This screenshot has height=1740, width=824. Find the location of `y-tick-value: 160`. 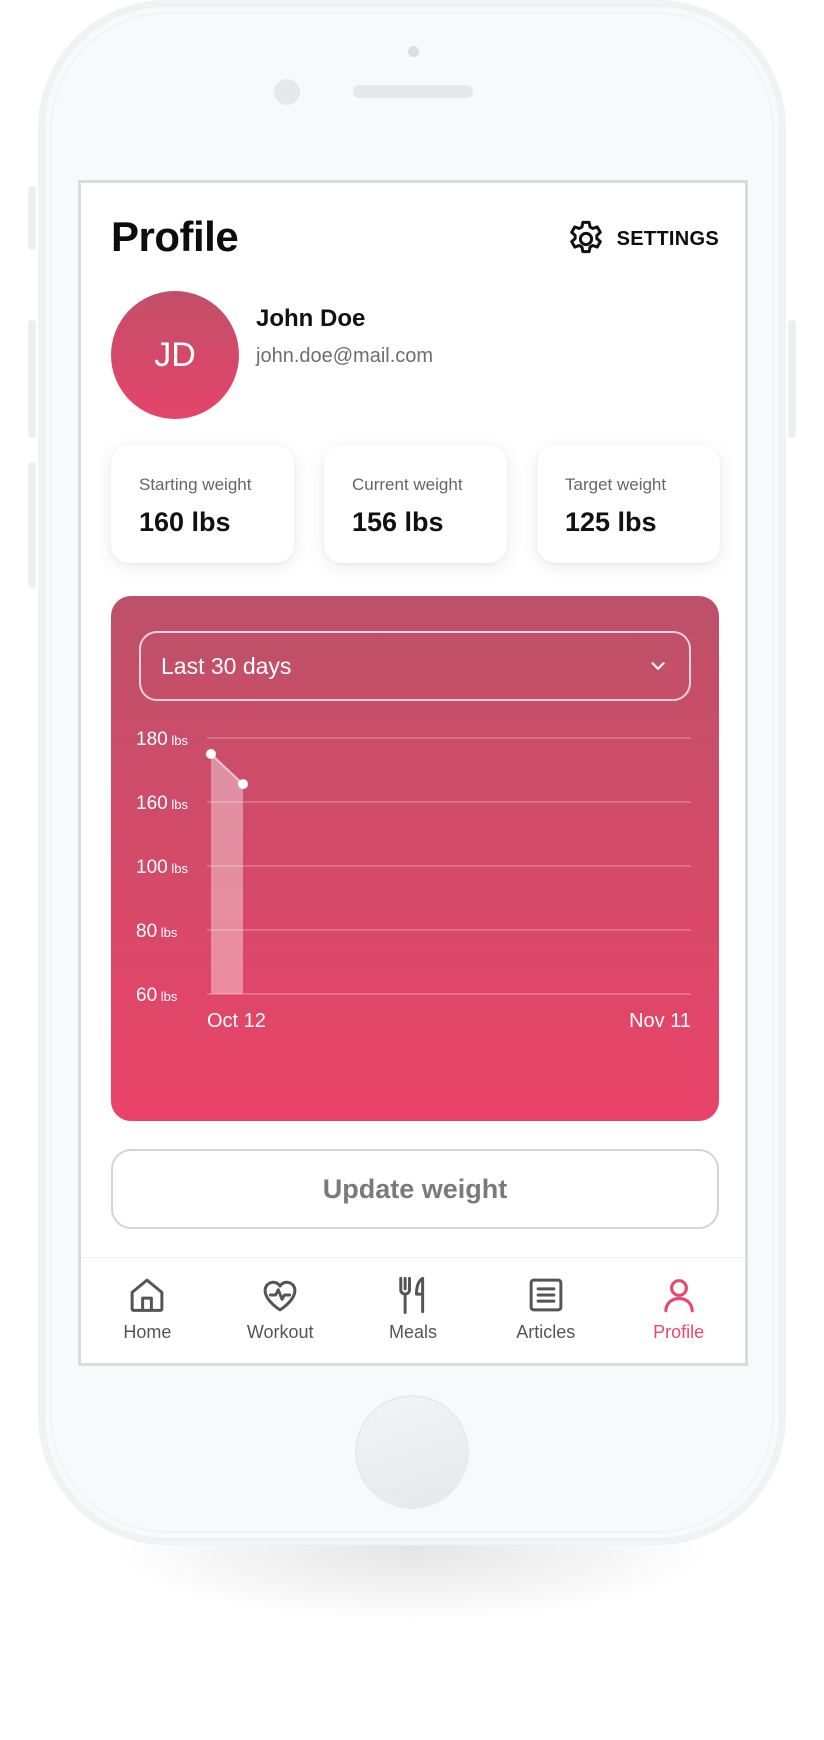

y-tick-value: 160 is located at coordinates (152, 803).